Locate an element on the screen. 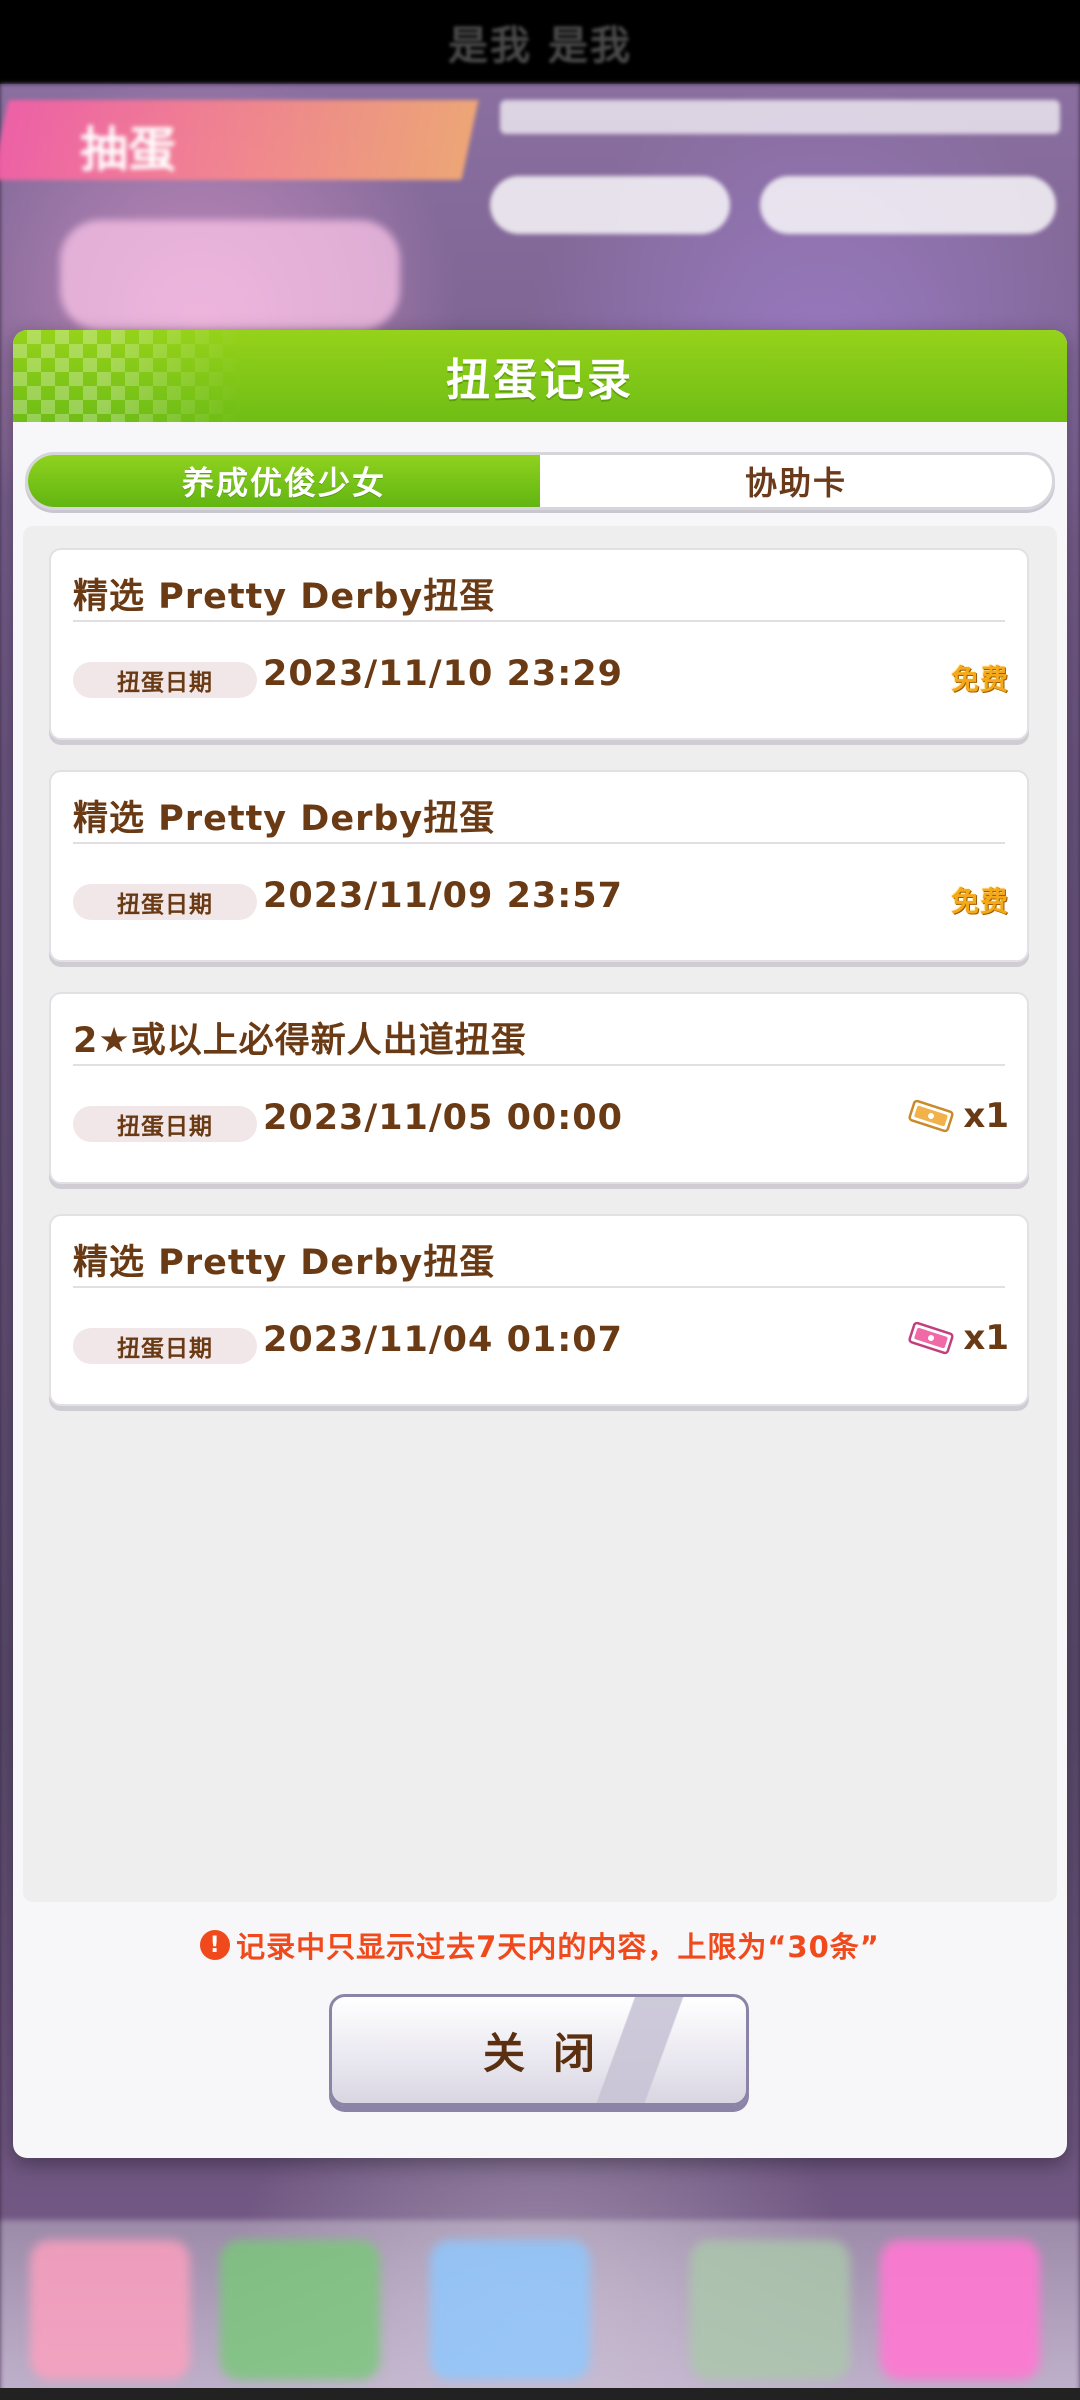 The width and height of the screenshot is (1080, 2400). exclamation-icon: ! is located at coordinates (215, 1945).